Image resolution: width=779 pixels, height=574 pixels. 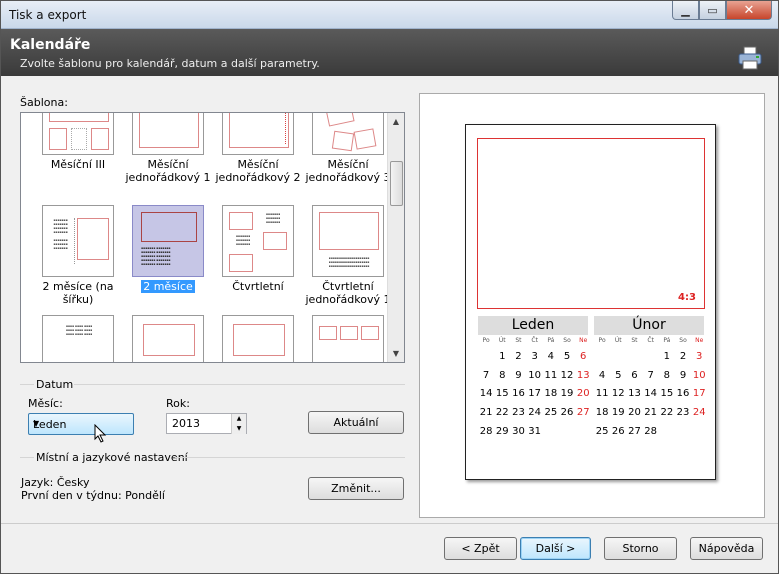 What do you see at coordinates (55, 482) in the screenshot?
I see `language-text: Jazyk: Česky` at bounding box center [55, 482].